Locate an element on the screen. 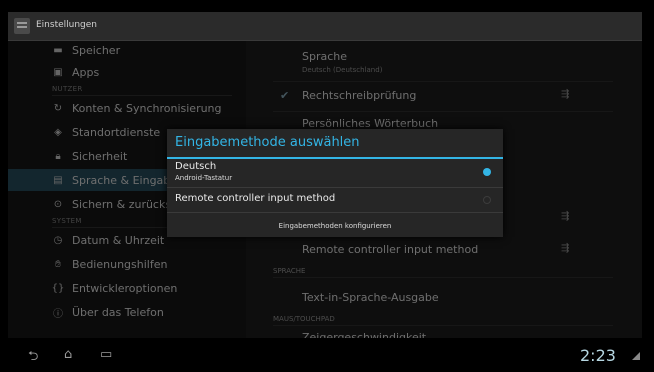 This screenshot has width=654, height=372. signal-icon is located at coordinates (636, 356).